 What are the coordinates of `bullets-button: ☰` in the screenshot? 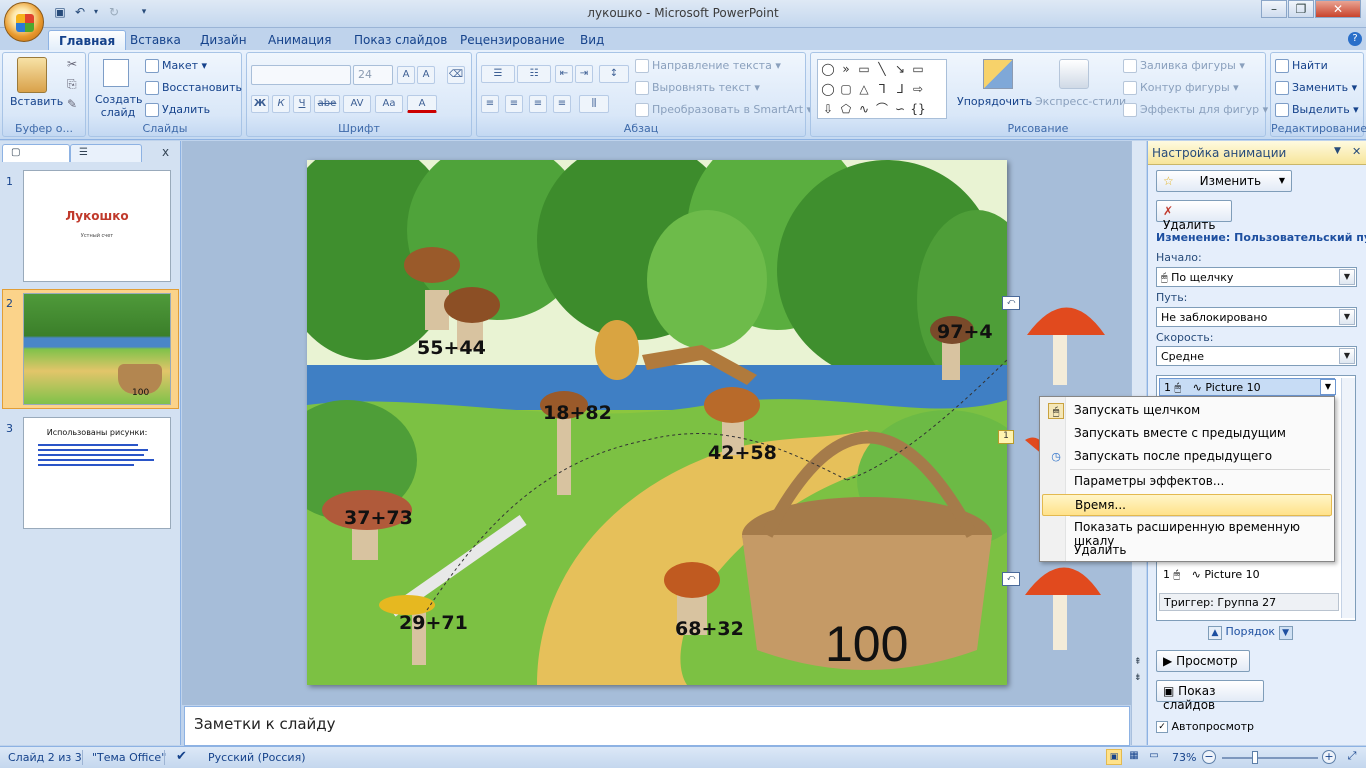 It's located at (498, 74).